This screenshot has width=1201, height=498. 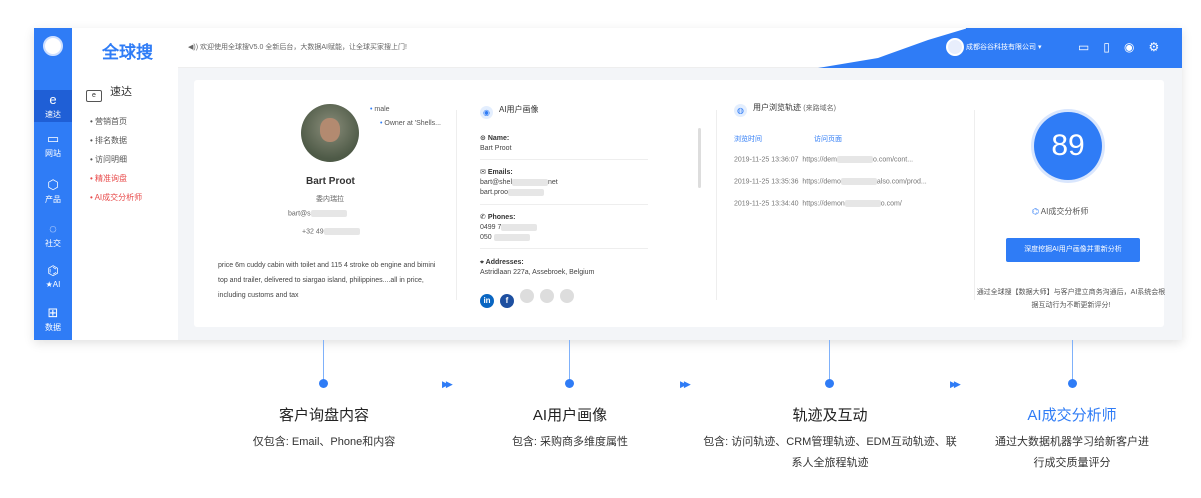 What do you see at coordinates (1003, 47) in the screenshot?
I see `company-dropdown: 成都谷谷科技有限公司 ▾` at bounding box center [1003, 47].